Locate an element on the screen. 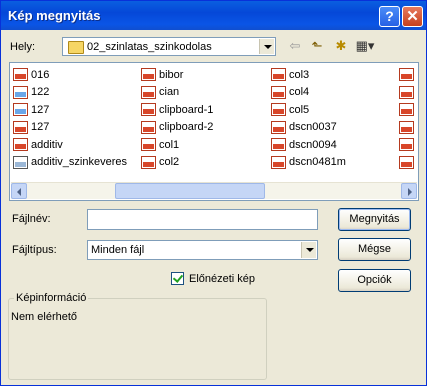  file-item: dscn0481m is located at coordinates (308, 163).